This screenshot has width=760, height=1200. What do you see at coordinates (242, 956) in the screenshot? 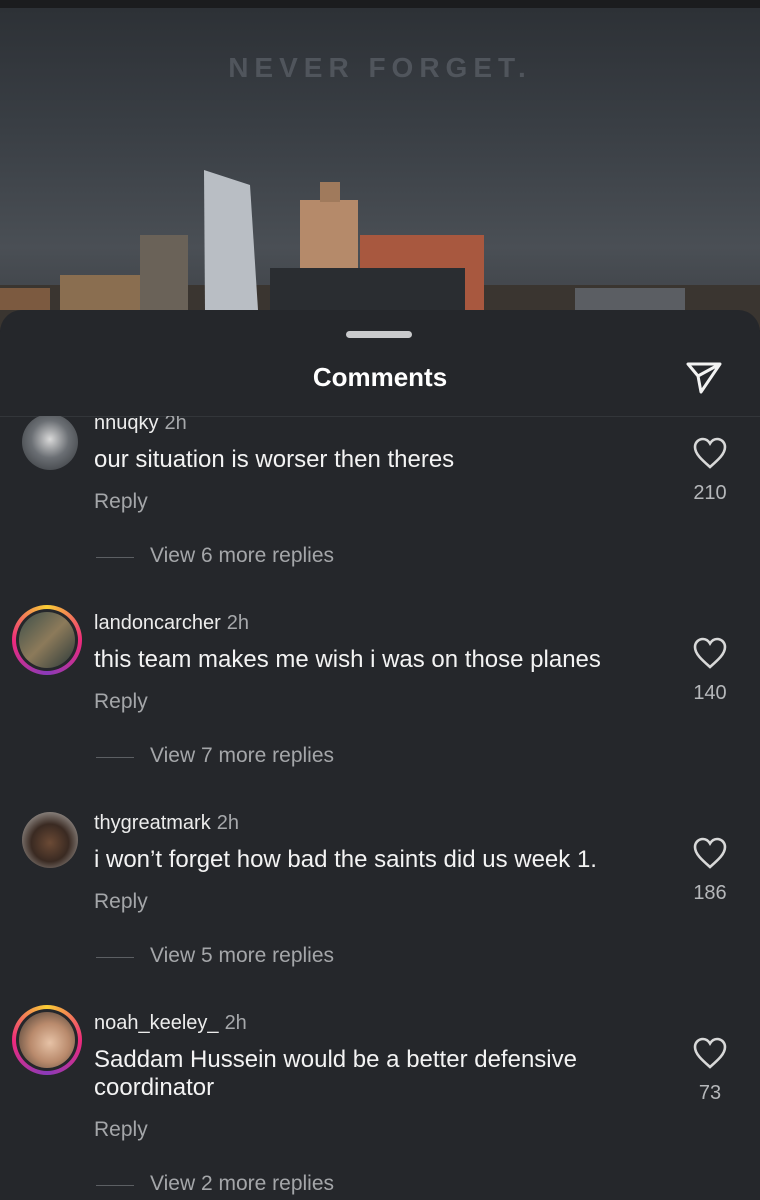
I see `view-replies-button: View 5 more replies` at bounding box center [242, 956].